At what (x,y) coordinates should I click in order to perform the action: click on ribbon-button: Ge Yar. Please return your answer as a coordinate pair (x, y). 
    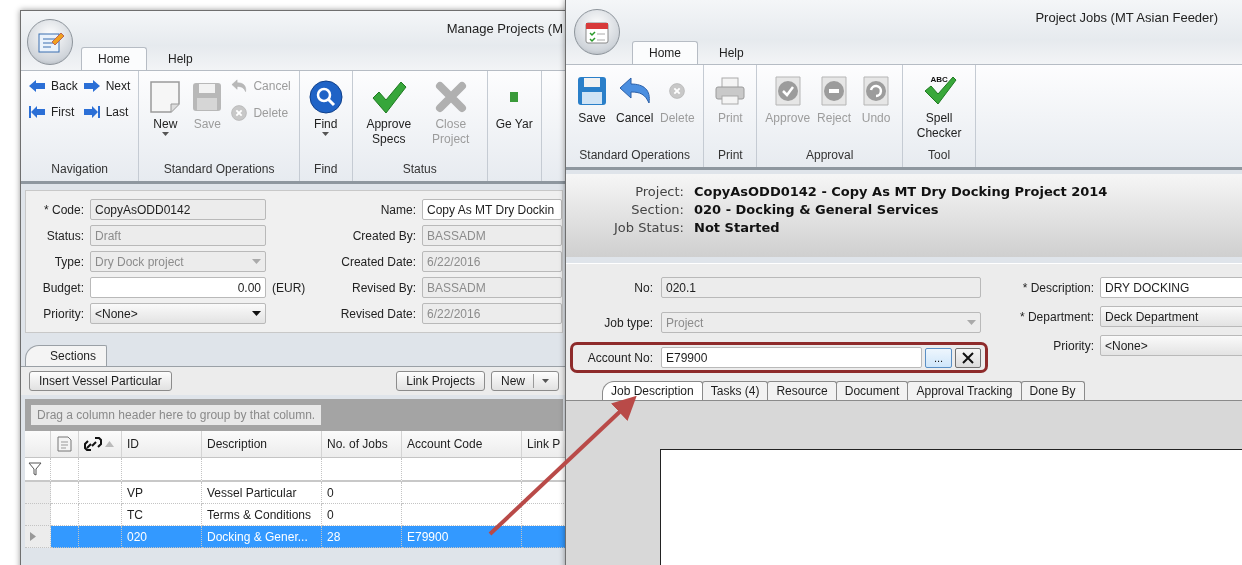
    Looking at the image, I should click on (514, 104).